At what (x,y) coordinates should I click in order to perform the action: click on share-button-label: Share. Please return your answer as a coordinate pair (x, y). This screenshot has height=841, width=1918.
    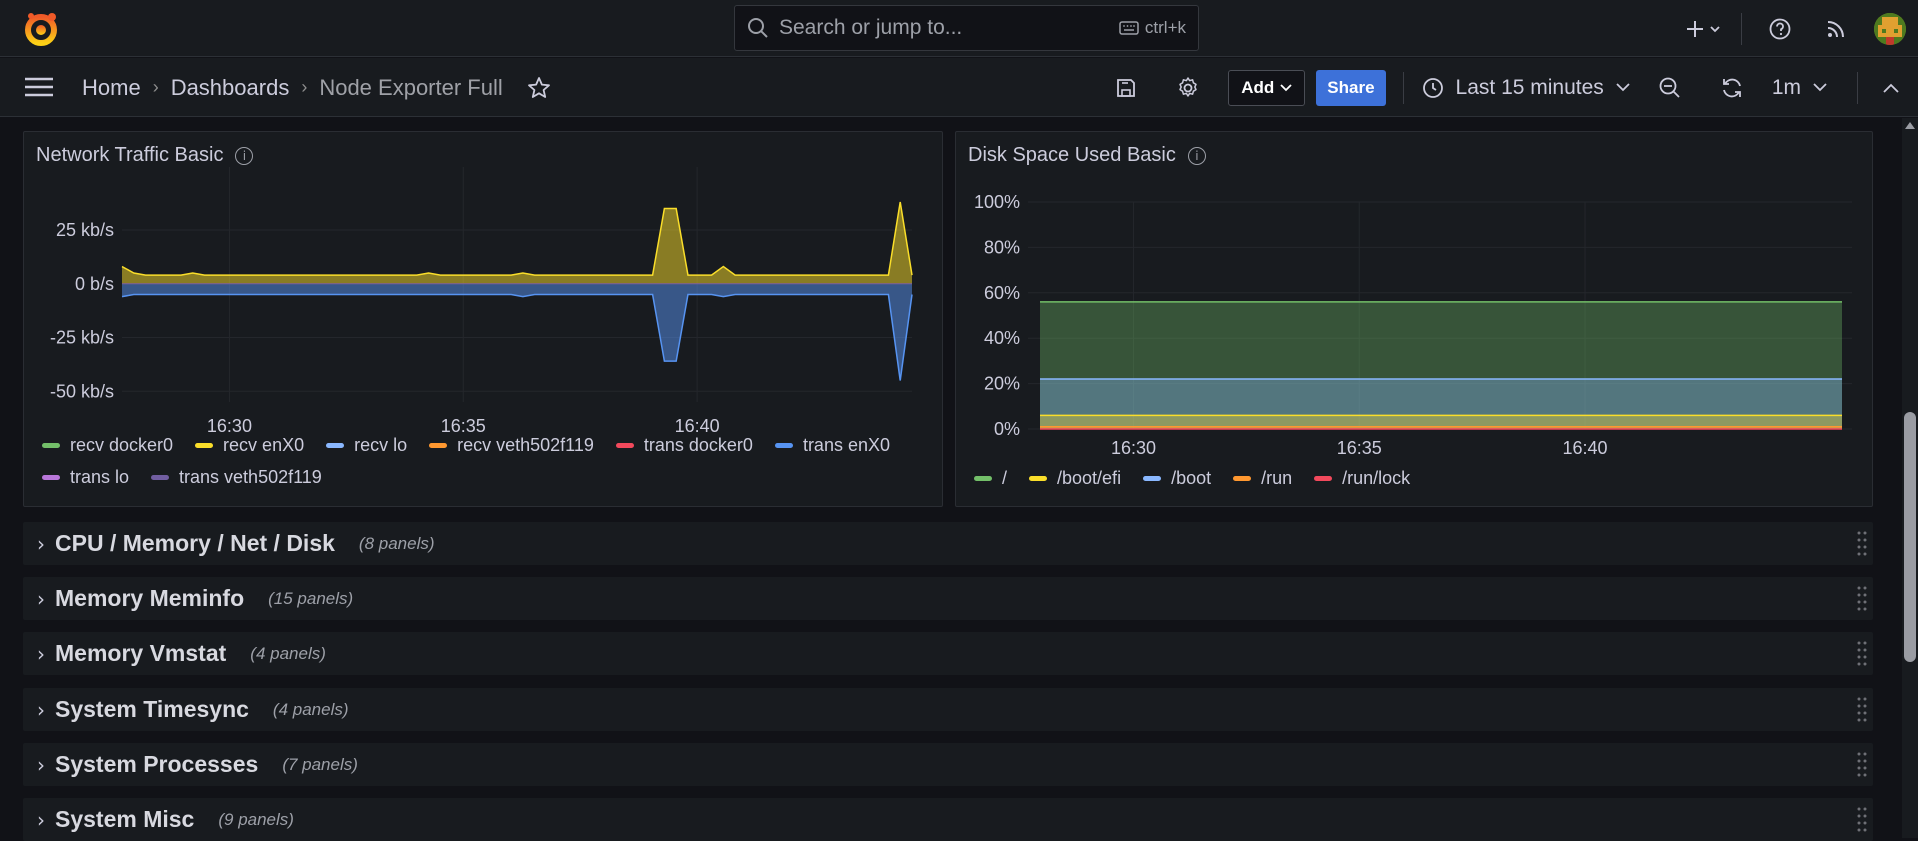
    Looking at the image, I should click on (1351, 87).